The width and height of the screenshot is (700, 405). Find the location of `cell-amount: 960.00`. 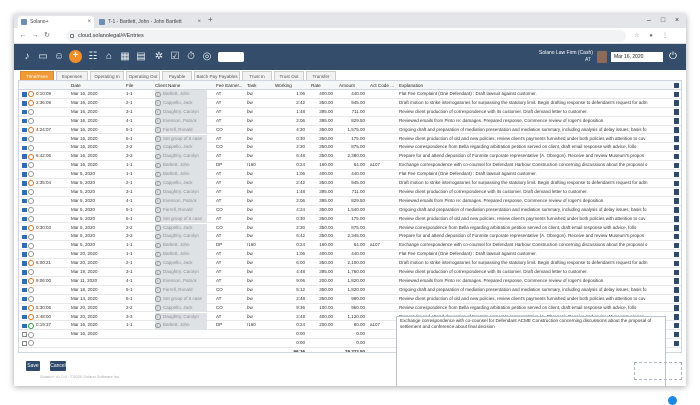

cell-amount: 960.00 is located at coordinates (352, 308).